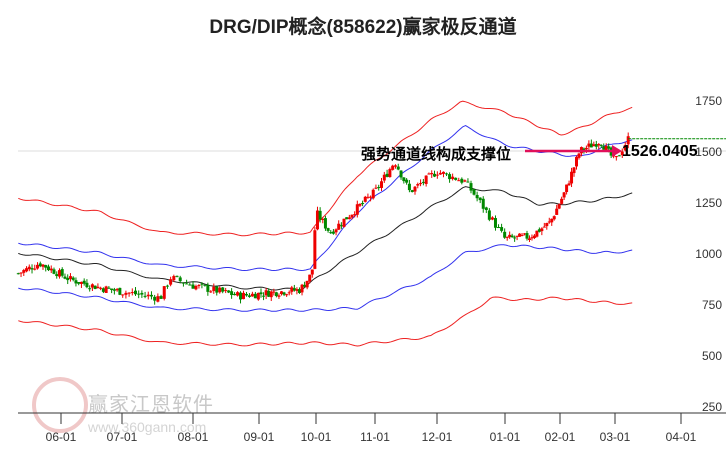 This screenshot has height=450, width=726. Describe the element at coordinates (437, 437) in the screenshot. I see `x-tick-label: 12-01` at that location.